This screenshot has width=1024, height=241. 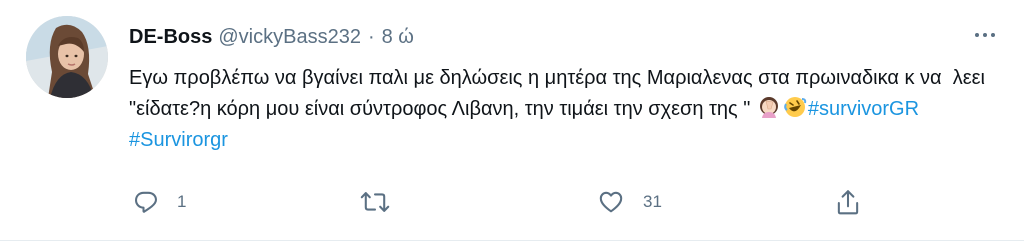 I want to click on hashtag-survirorgr: #Survirorgr, so click(x=178, y=140).